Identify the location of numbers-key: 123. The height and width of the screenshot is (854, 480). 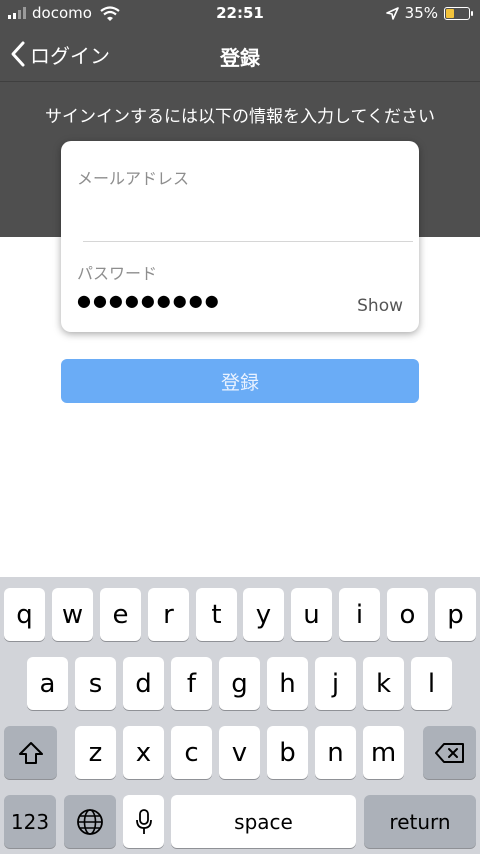
(30, 821).